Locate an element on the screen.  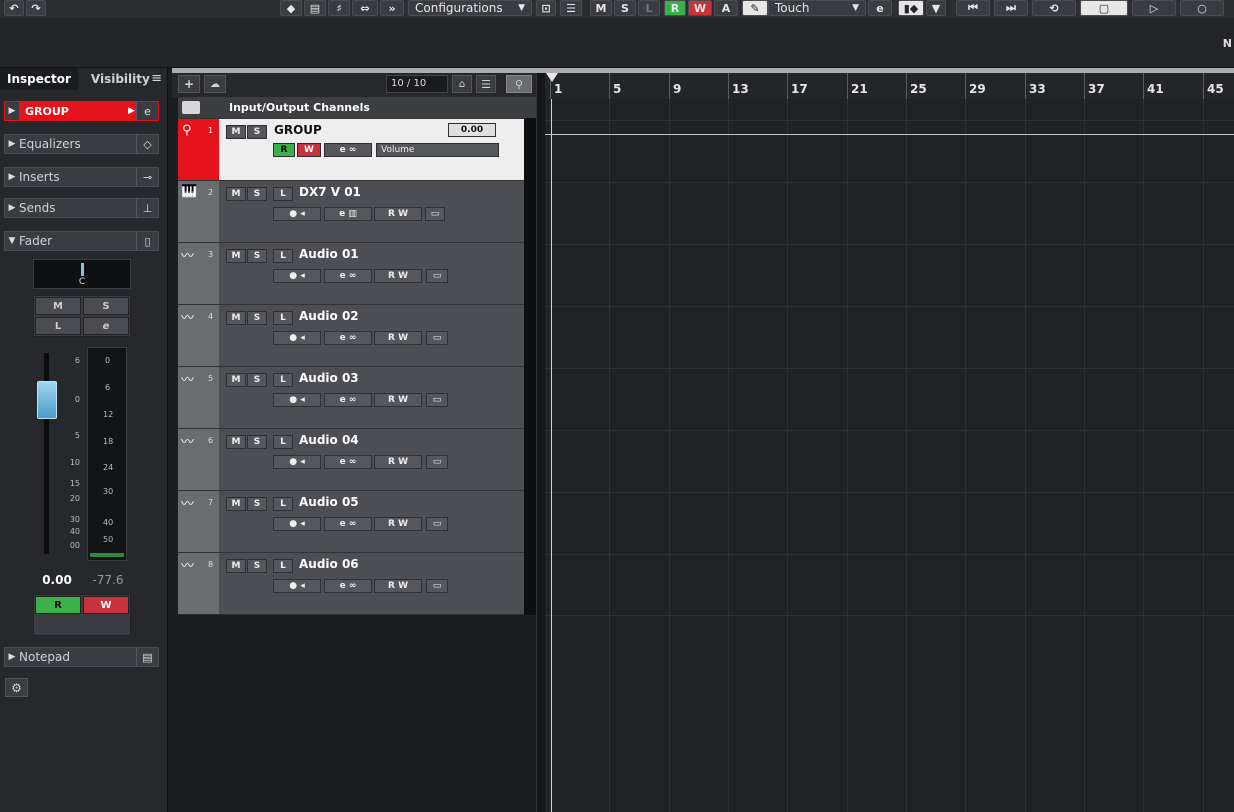
track-row-audio: 〰 4 M S L Audio 02 ● ◂ e ∞ R W ▭ is located at coordinates (357, 335).